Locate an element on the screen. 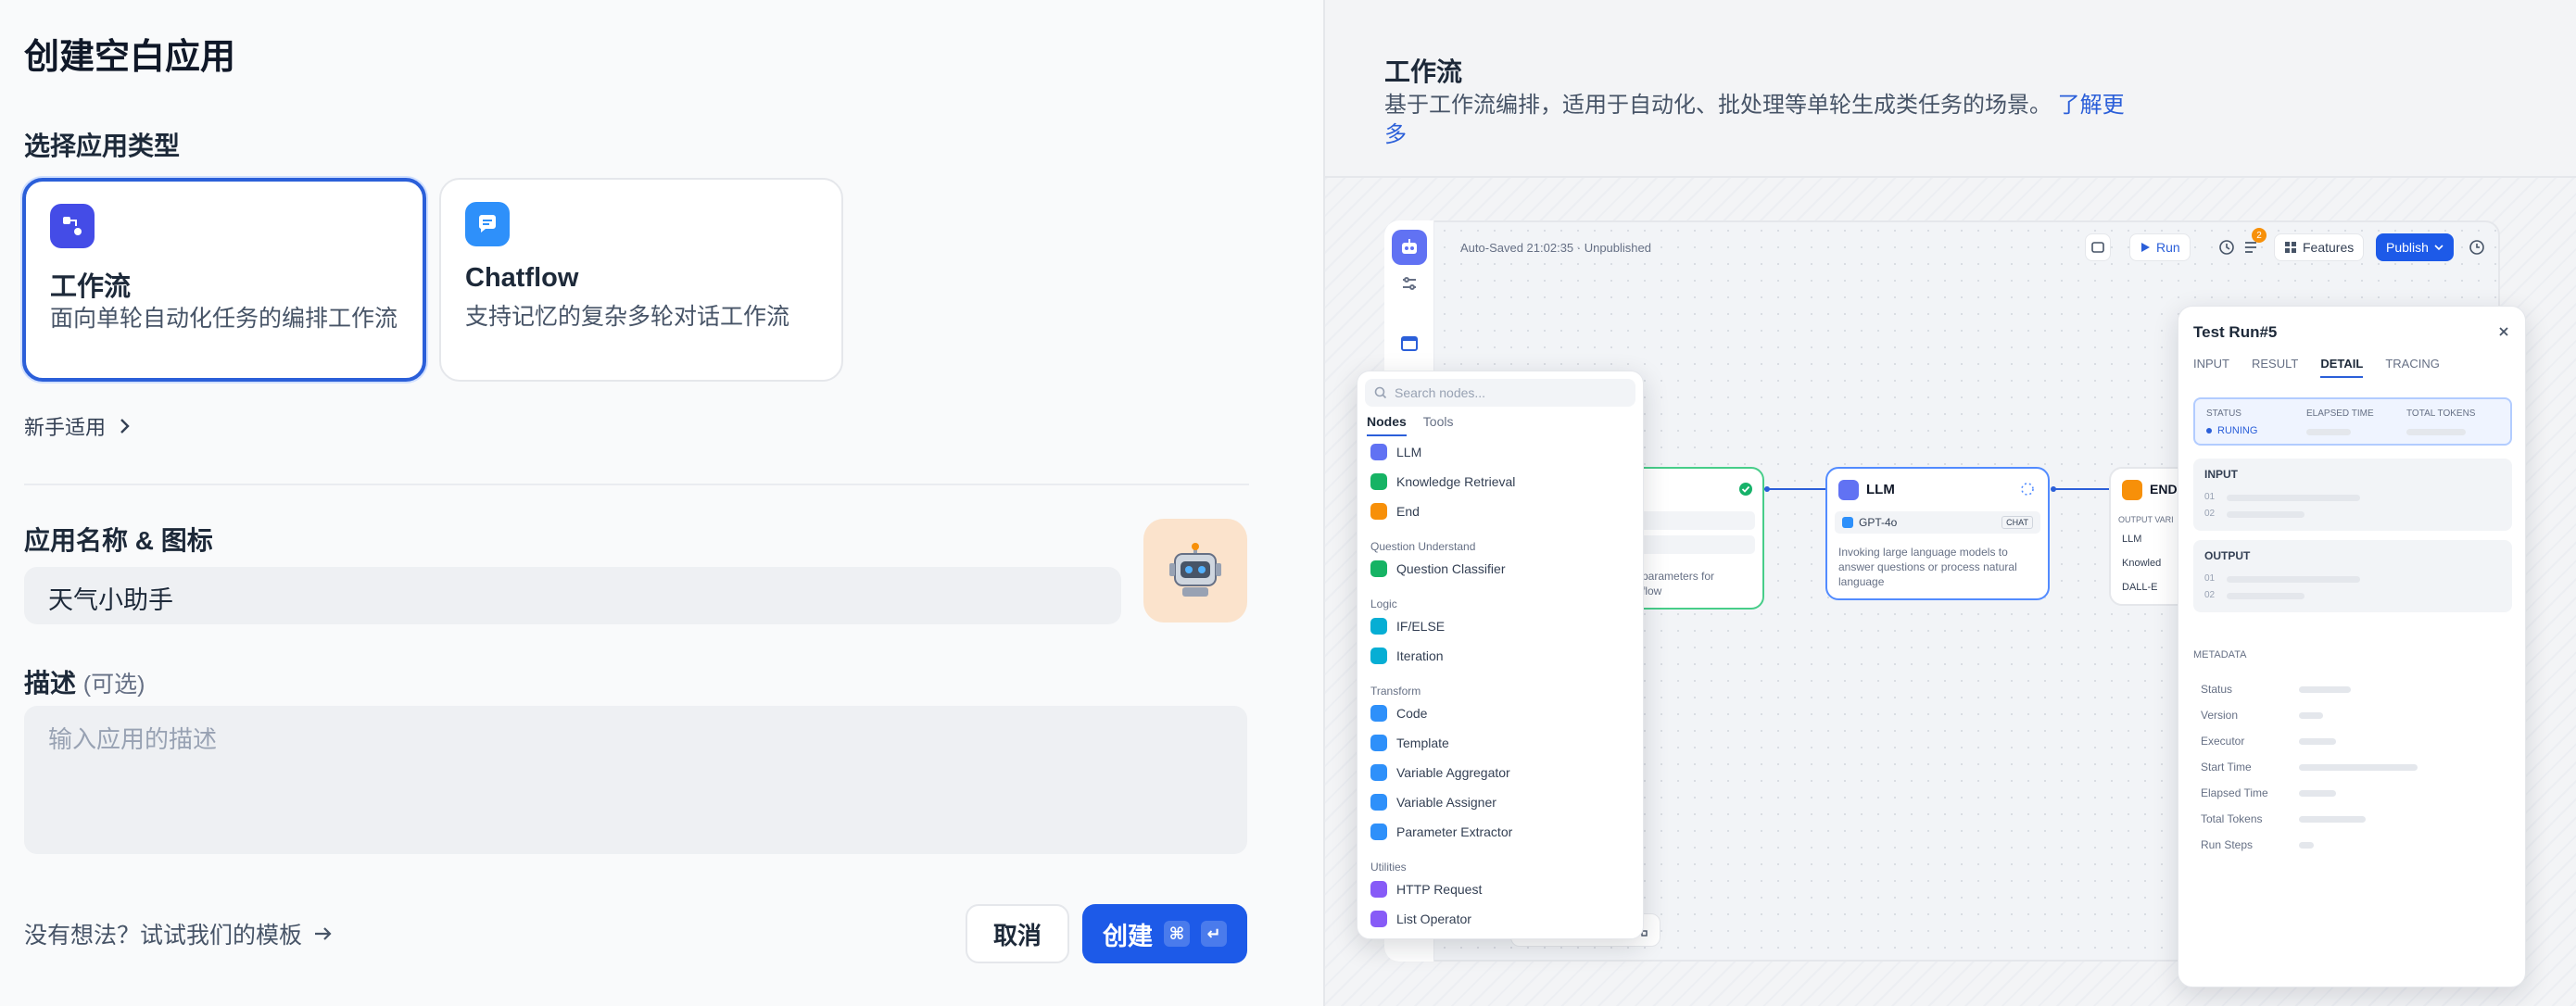  search-icon is located at coordinates (1380, 392).